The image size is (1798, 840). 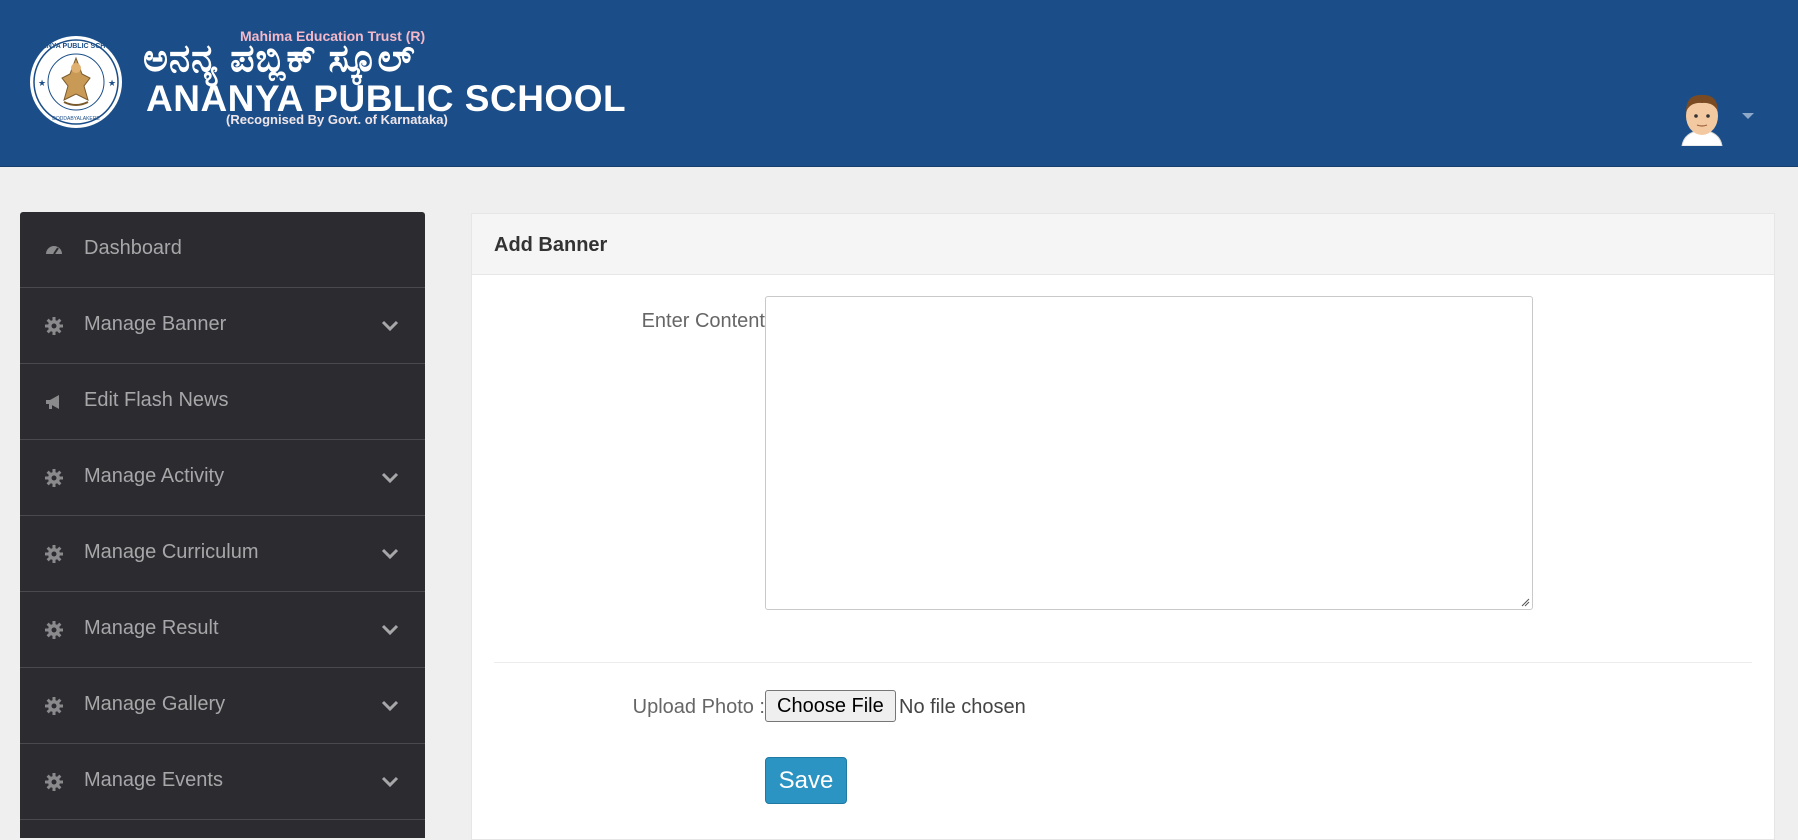 I want to click on user-avatar, so click(x=1702, y=118).